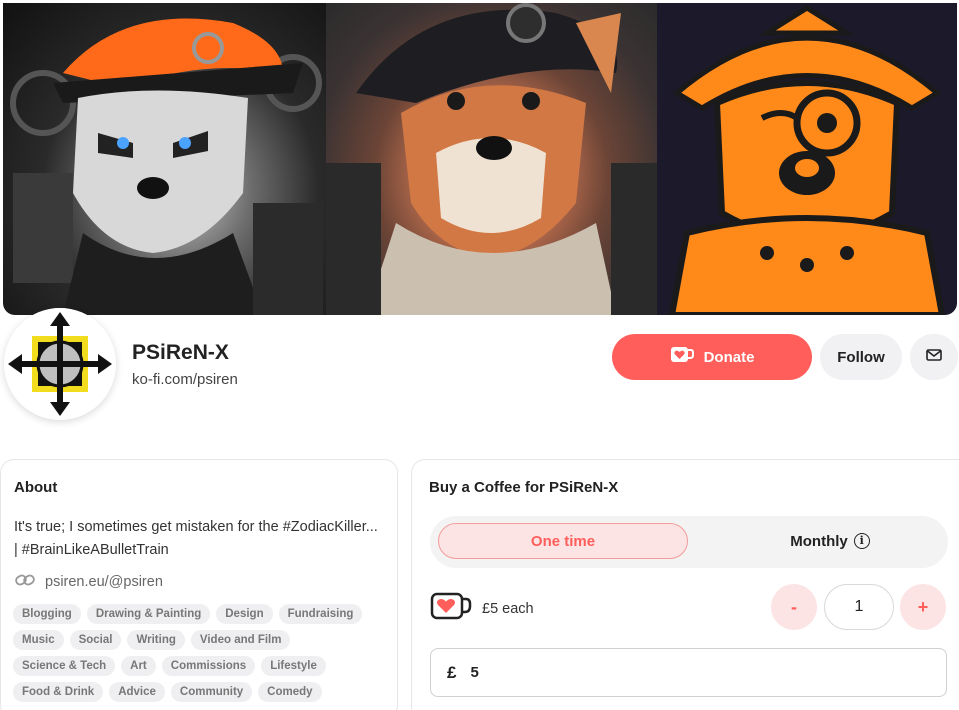 This screenshot has width=959, height=710. Describe the element at coordinates (64, 666) in the screenshot. I see `tag-chip: Science & Tech` at that location.